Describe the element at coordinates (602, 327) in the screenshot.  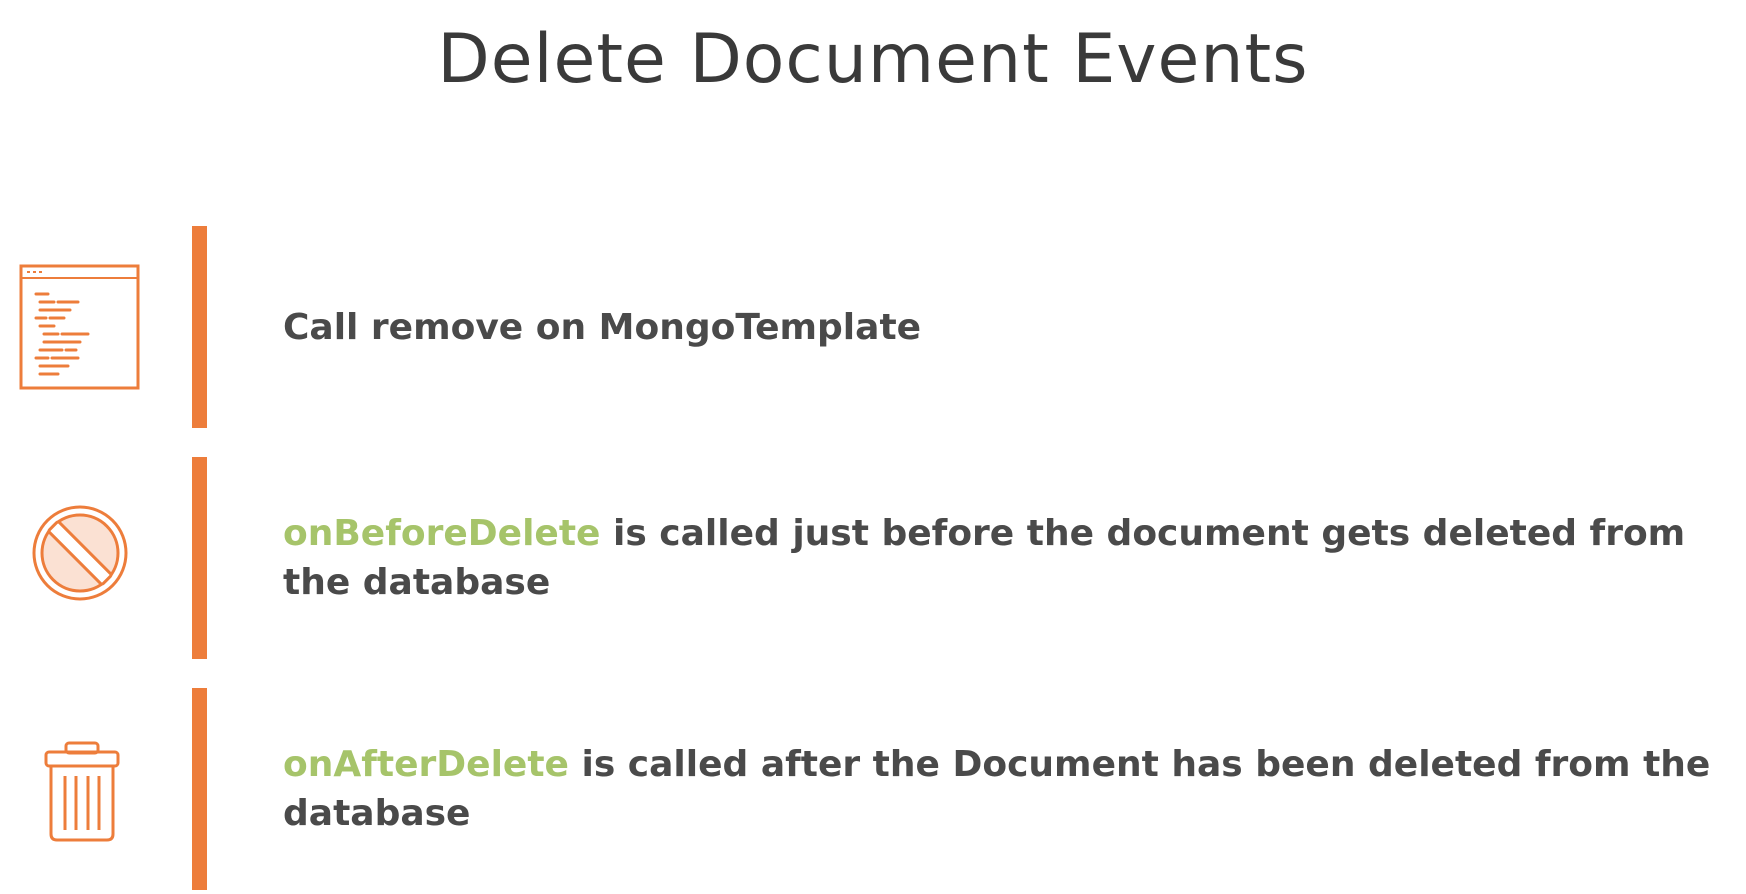
I see `event-text: Call remove on MongoTemplate` at that location.